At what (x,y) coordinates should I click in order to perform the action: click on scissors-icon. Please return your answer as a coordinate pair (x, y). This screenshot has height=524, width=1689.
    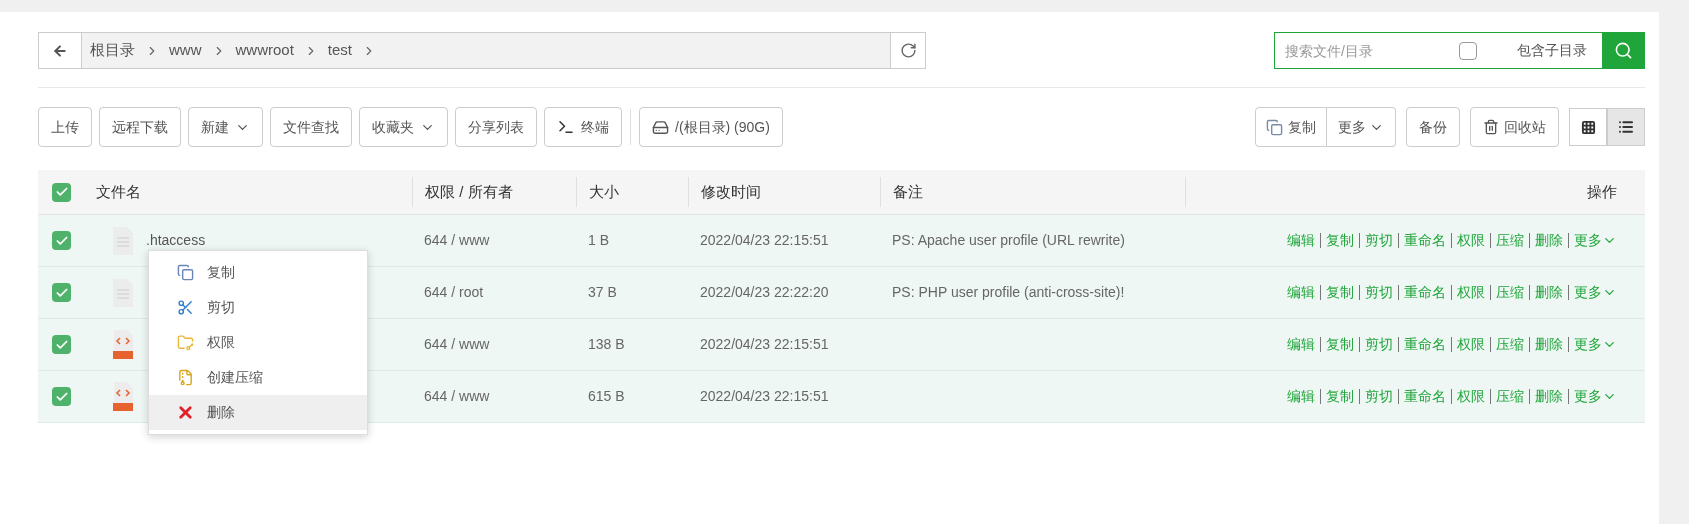
    Looking at the image, I should click on (185, 307).